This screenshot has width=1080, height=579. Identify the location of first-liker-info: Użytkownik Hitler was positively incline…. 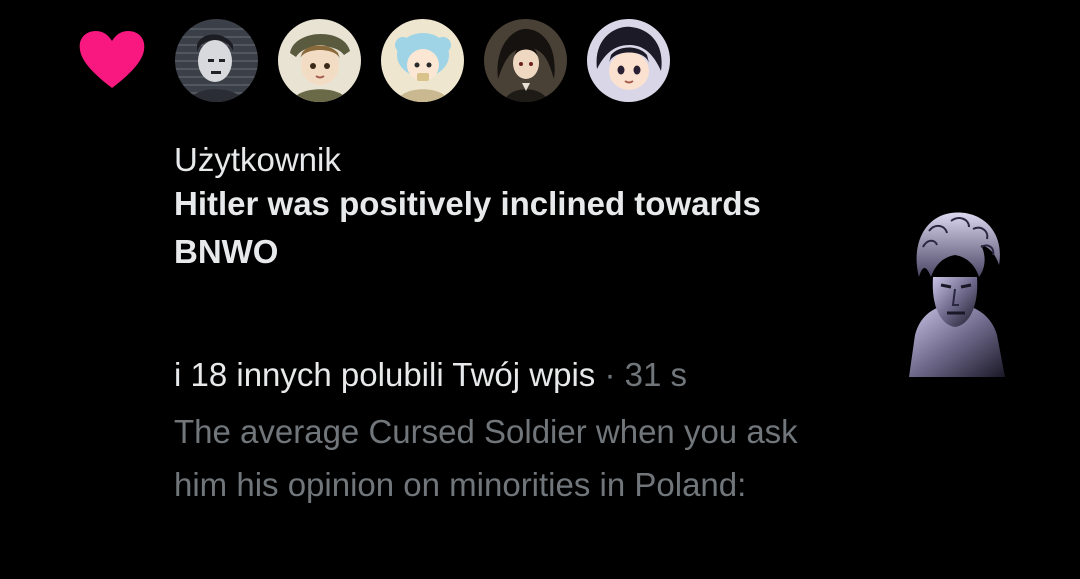
(514, 208).